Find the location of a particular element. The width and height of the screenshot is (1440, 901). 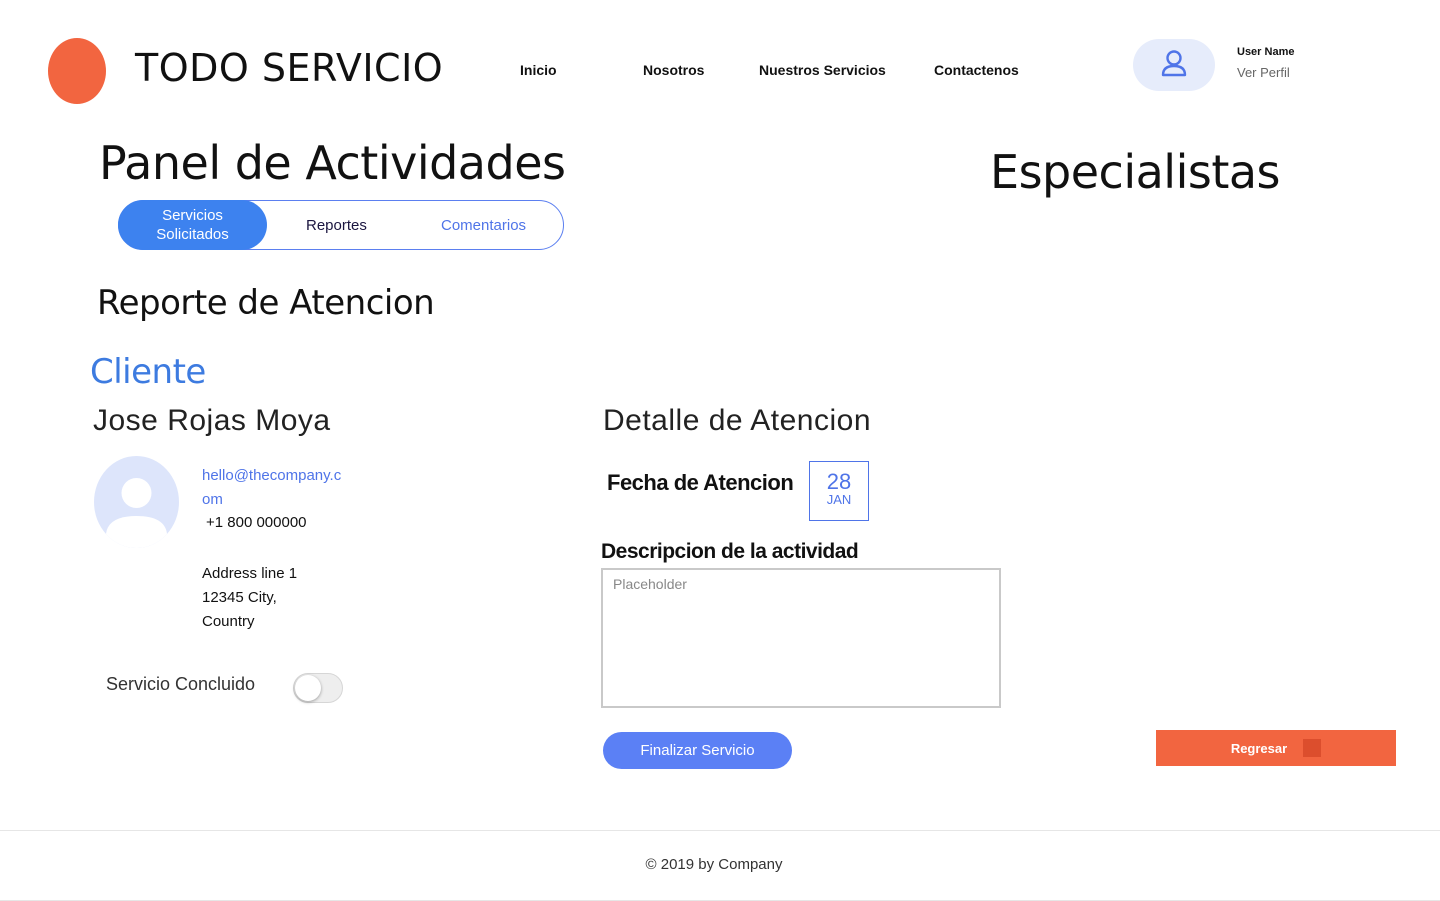

address-line-1: Address line 1 is located at coordinates (250, 573).